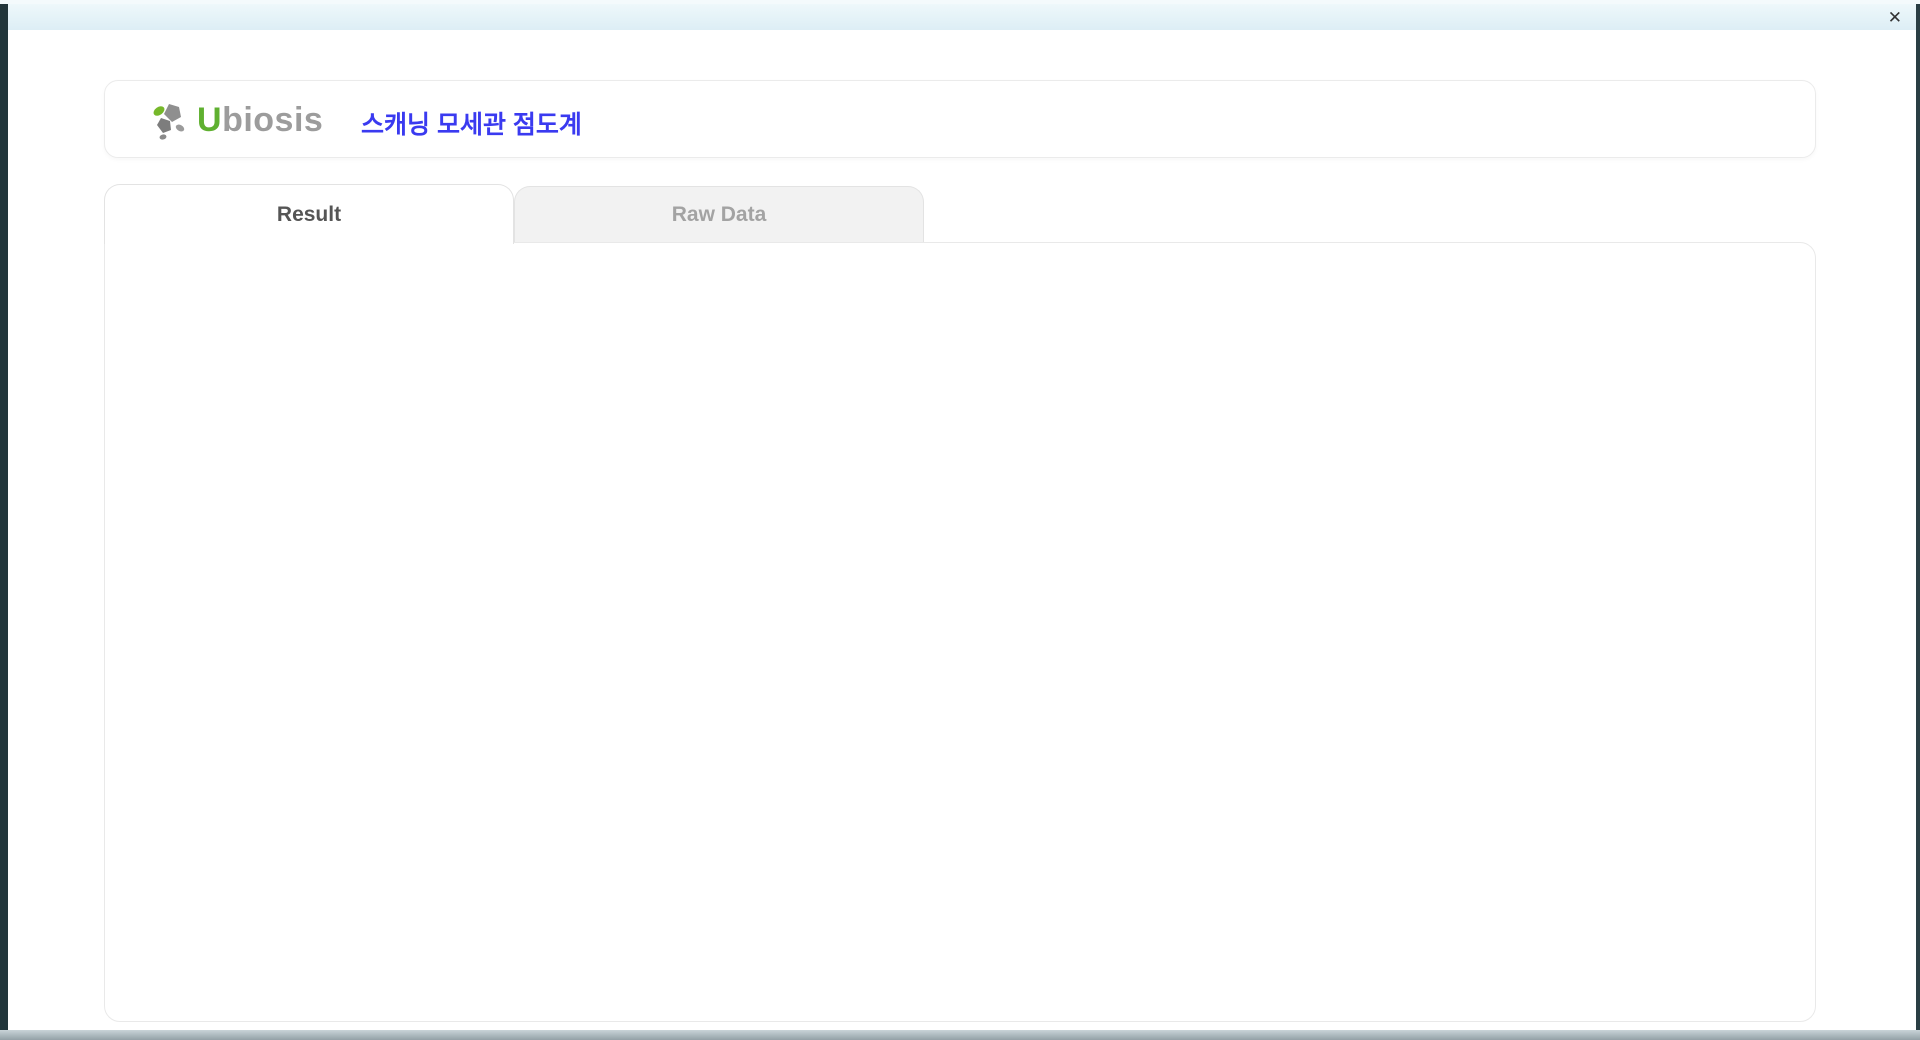  Describe the element at coordinates (169, 122) in the screenshot. I see `ubiosis-logo-icon` at that location.